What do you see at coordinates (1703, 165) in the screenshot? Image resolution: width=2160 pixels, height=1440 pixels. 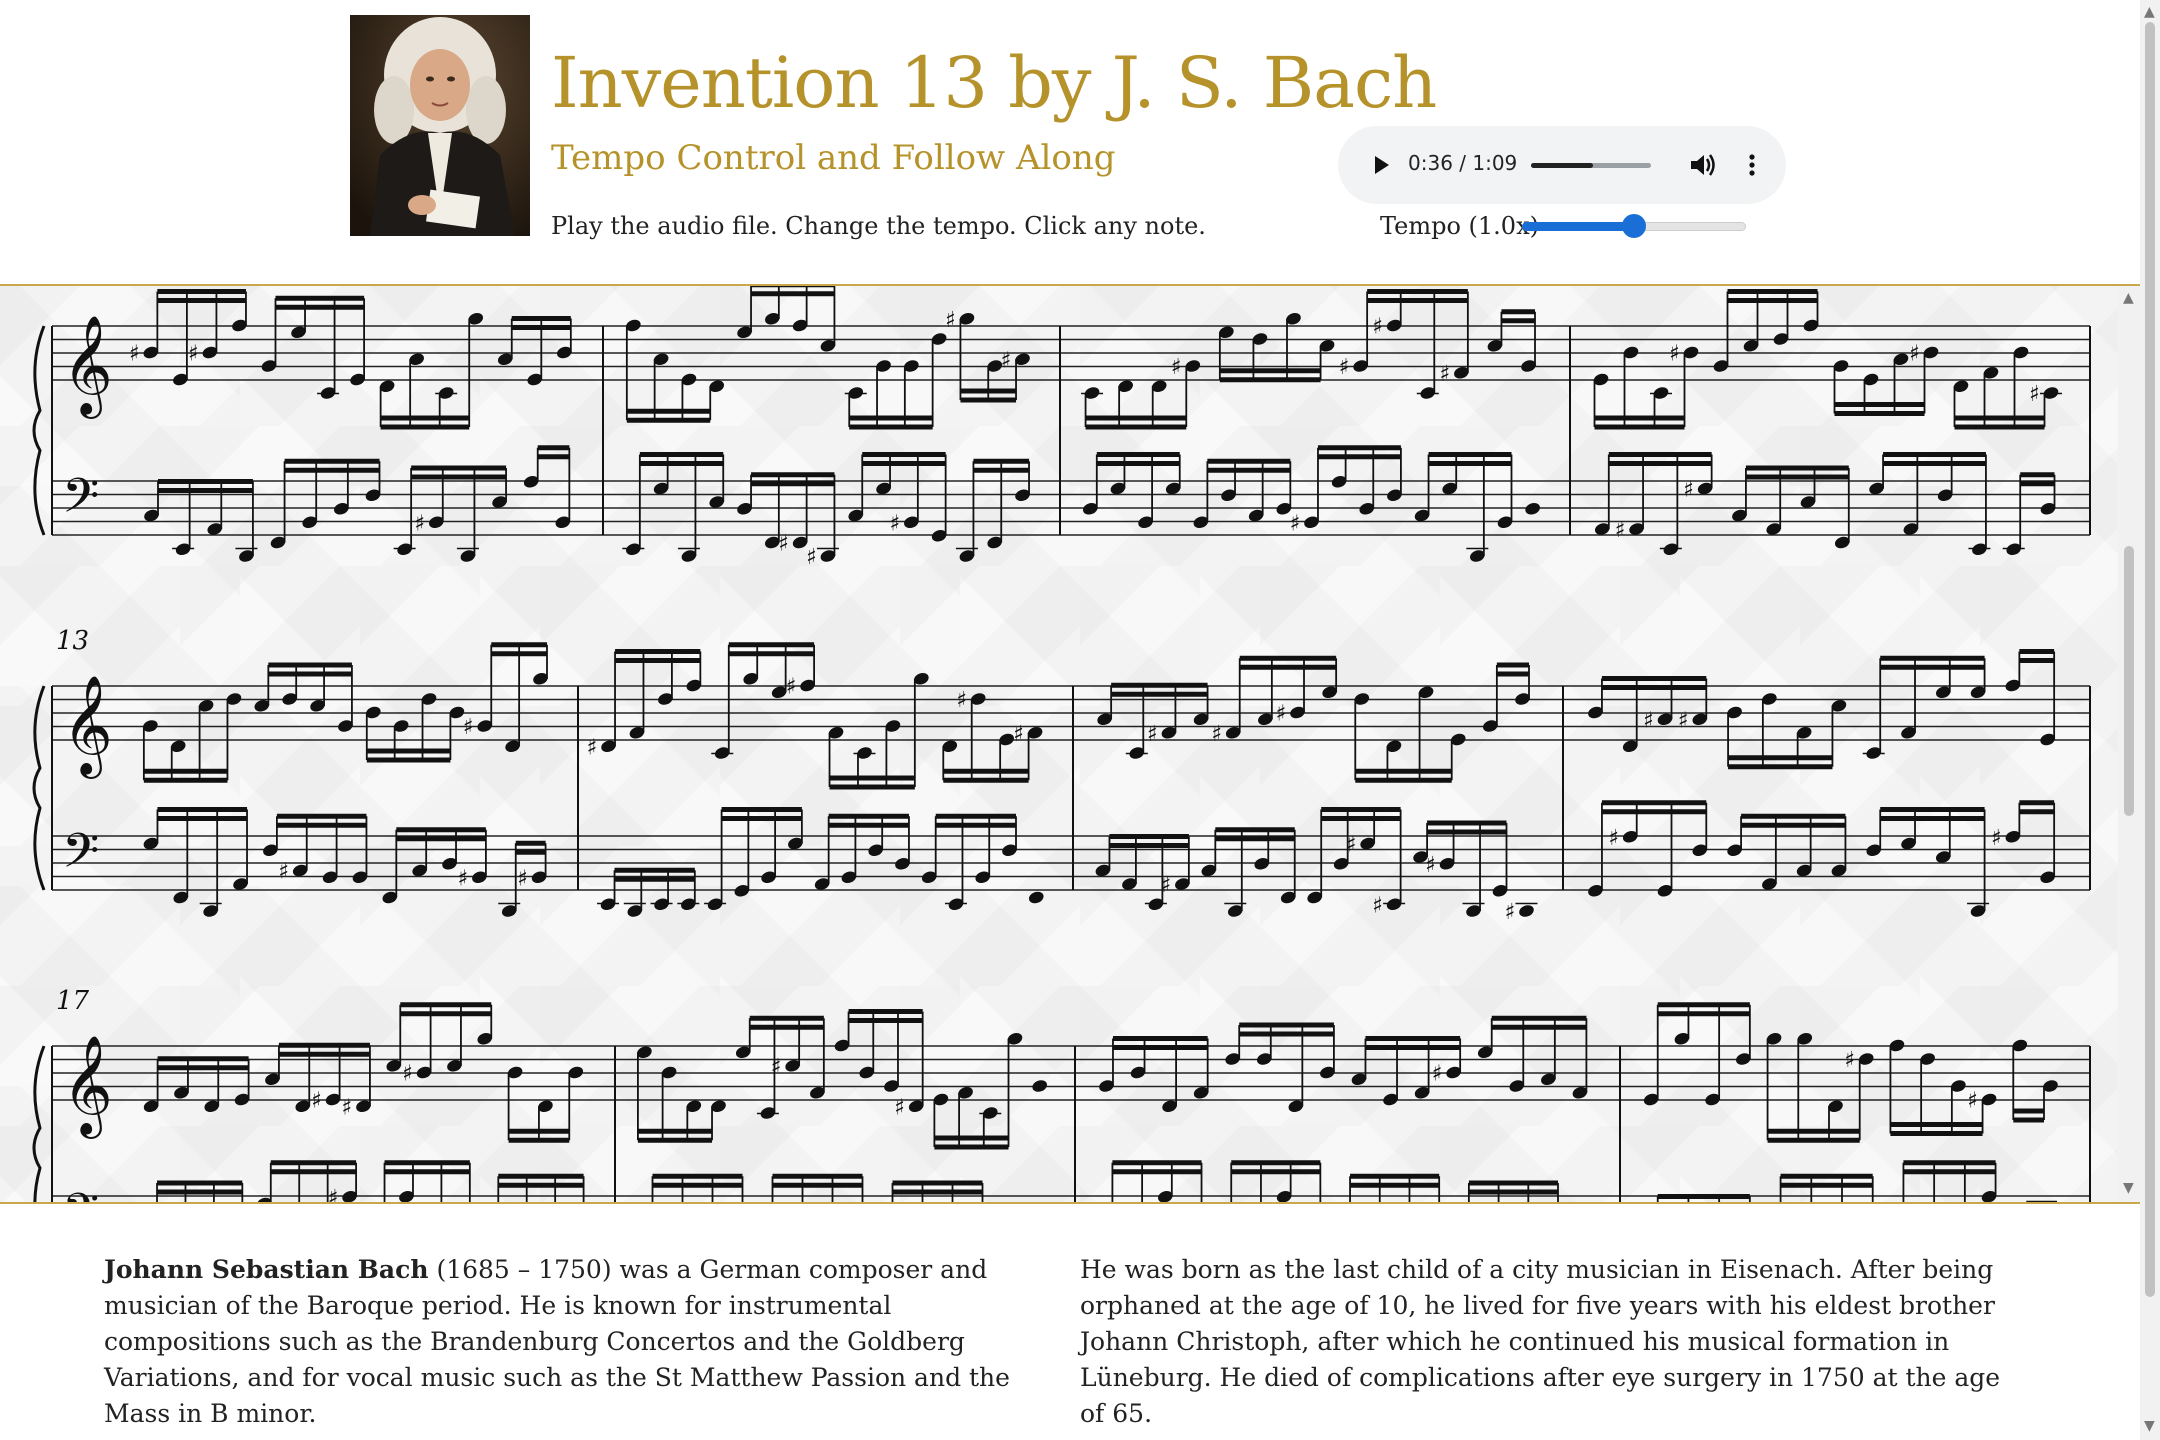 I see `volume-icon` at bounding box center [1703, 165].